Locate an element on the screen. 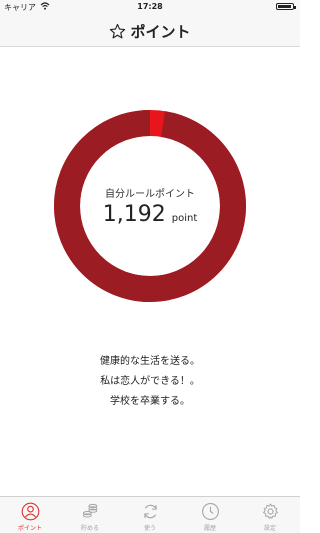 The height and width of the screenshot is (533, 320). coins-icon is located at coordinates (89, 510).